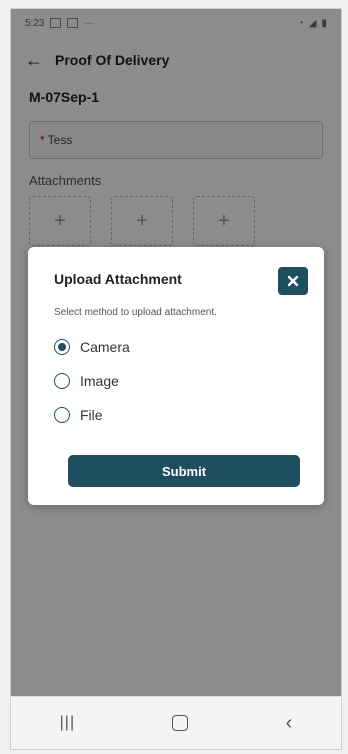 This screenshot has width=348, height=754. Describe the element at coordinates (184, 471) in the screenshot. I see `submit-button: Submit` at that location.